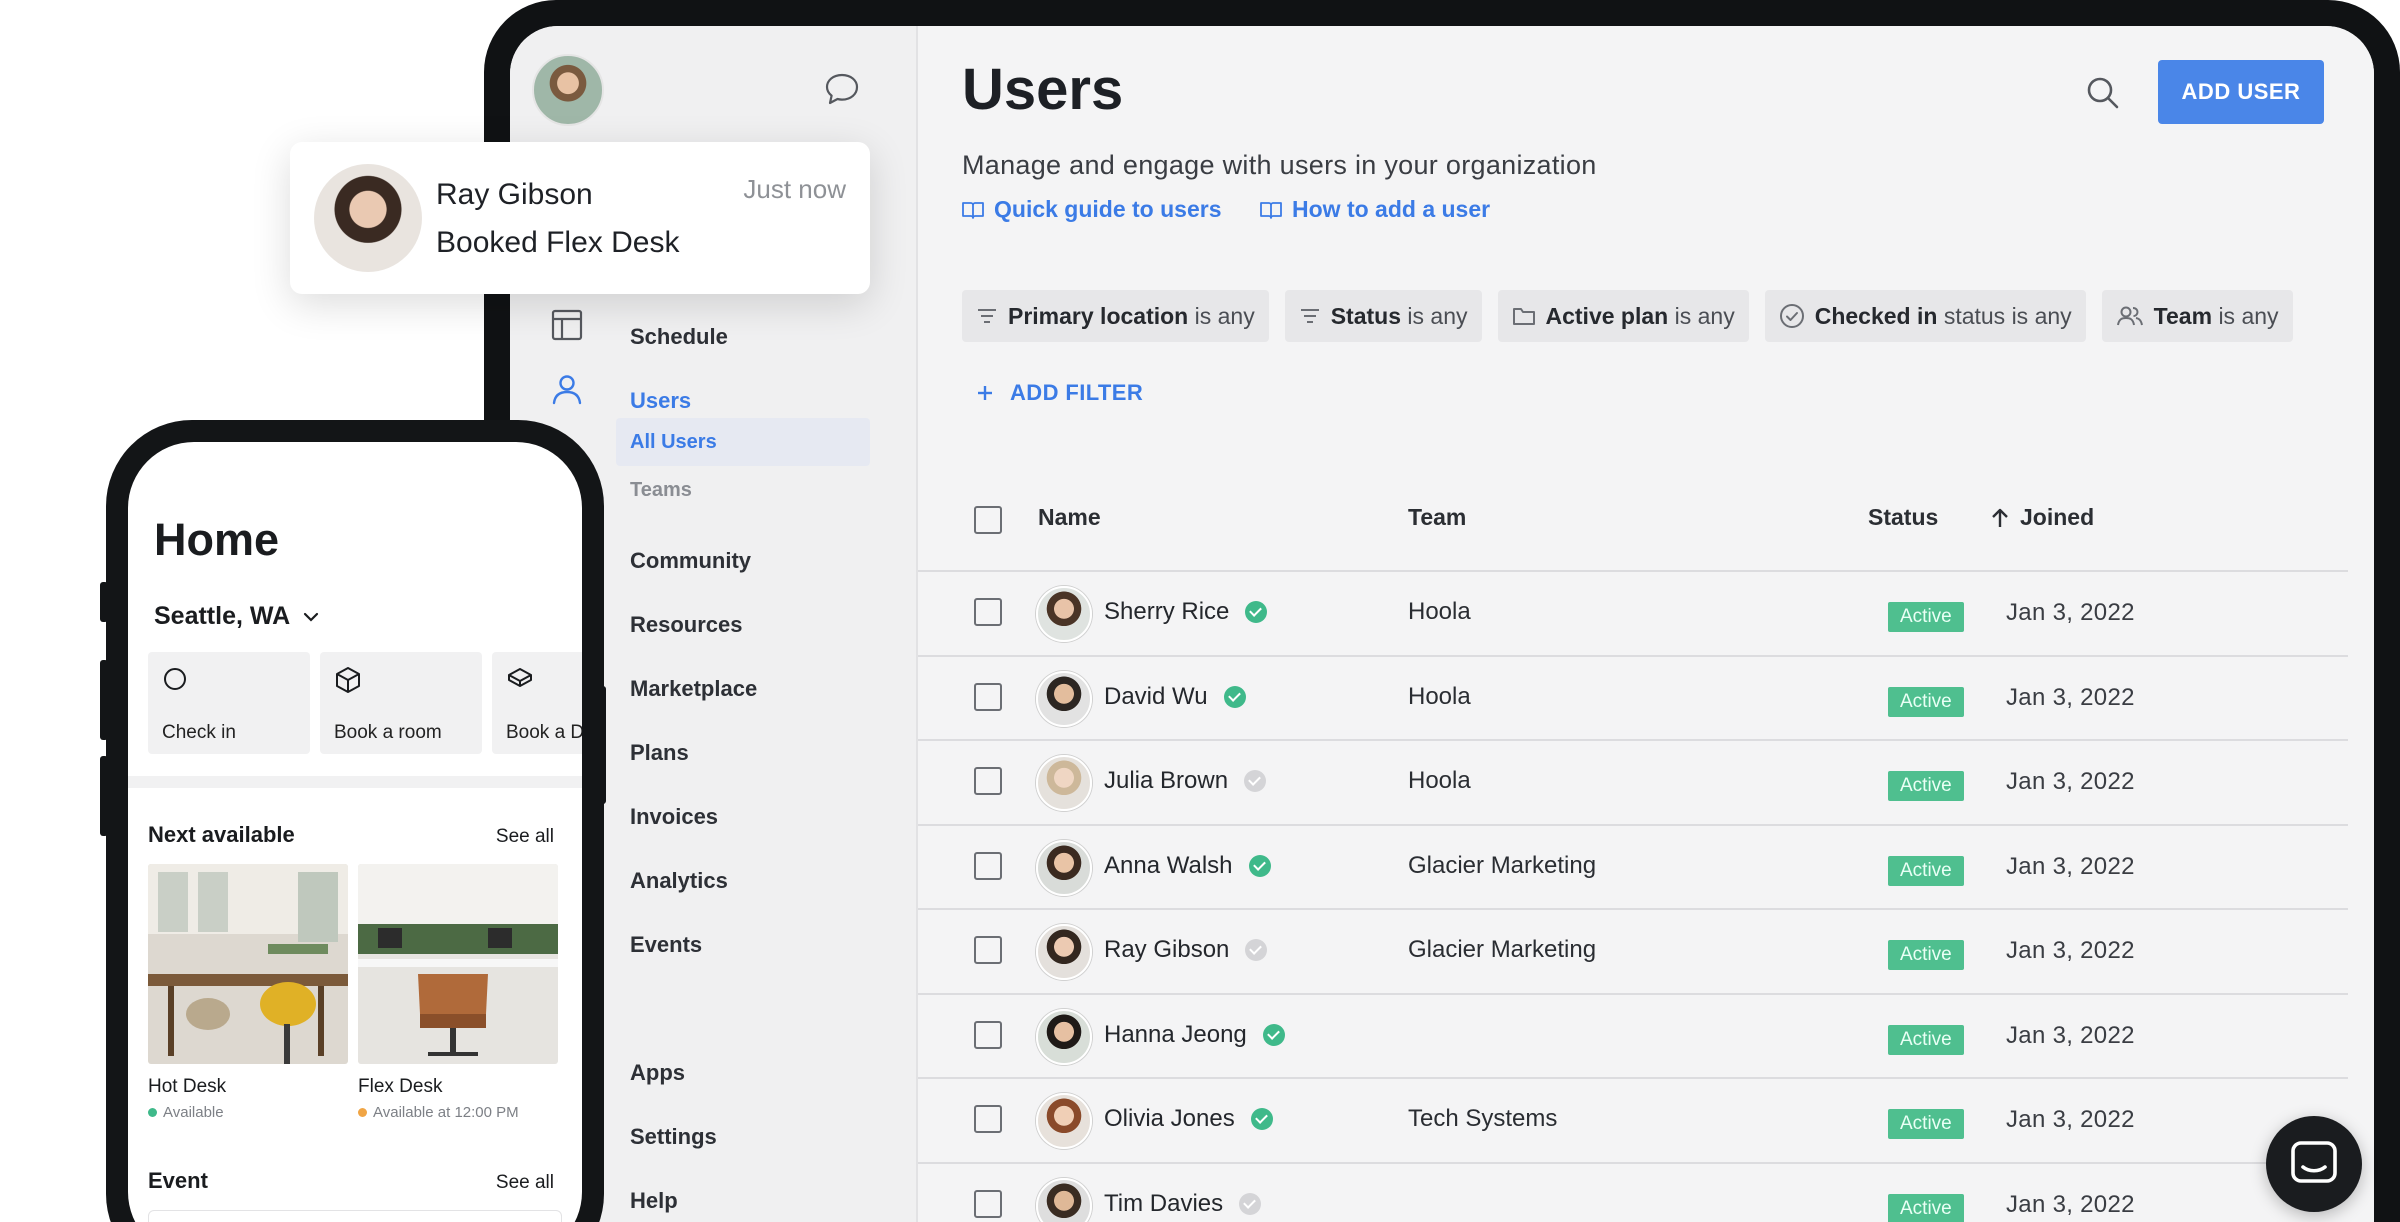 This screenshot has height=1222, width=2400. Describe the element at coordinates (525, 837) in the screenshot. I see `next-available-see-all: See all` at that location.